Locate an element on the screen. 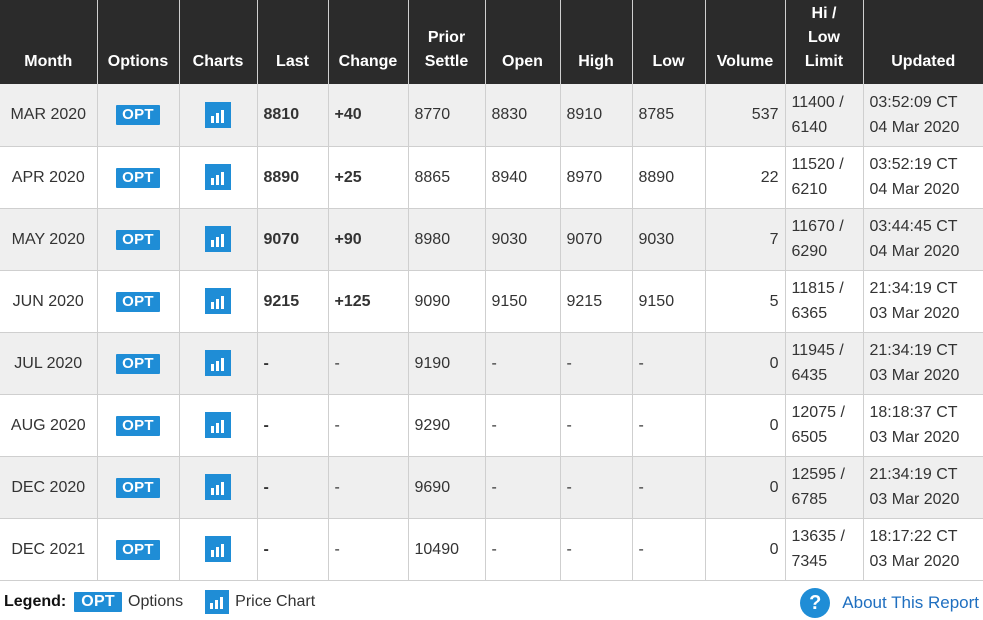 Image resolution: width=983 pixels, height=620 pixels. cell-prior-settle: 8770 is located at coordinates (447, 115).